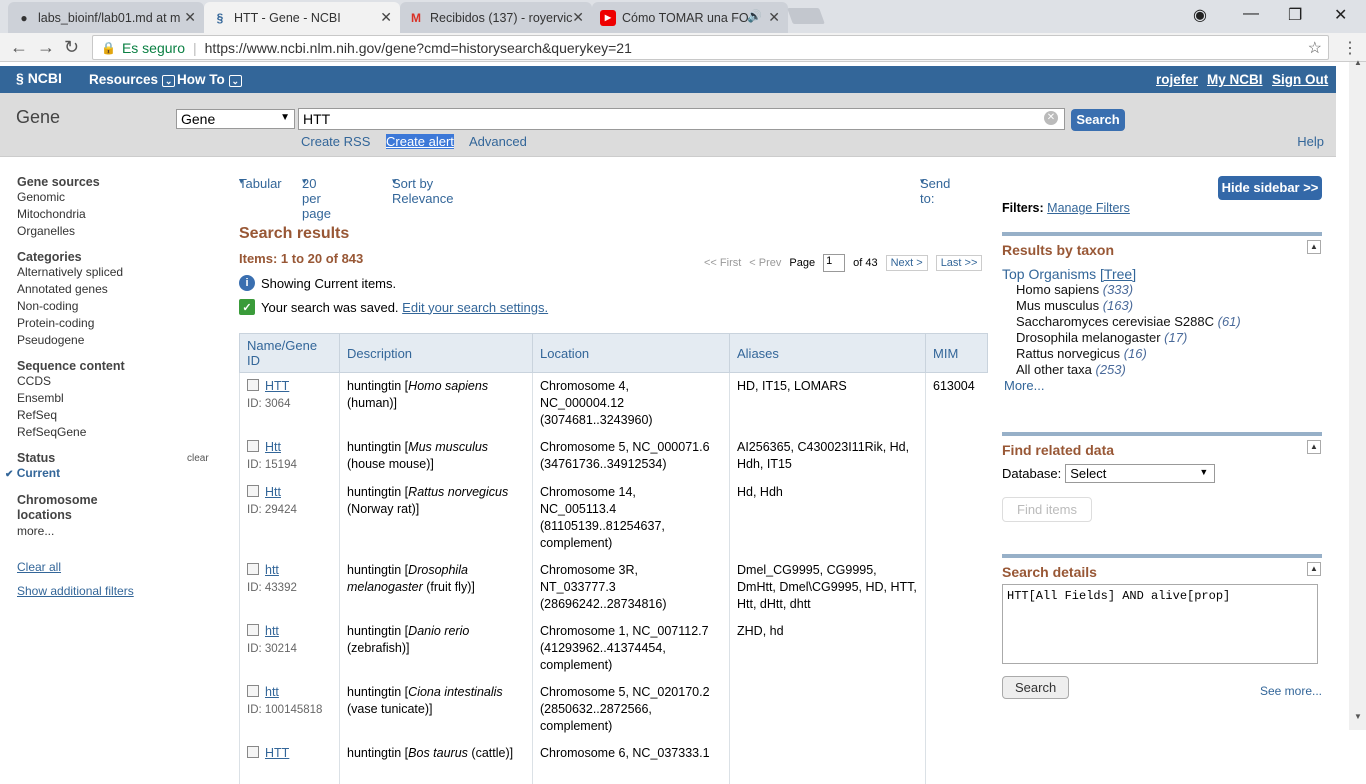 The image size is (1366, 784). Describe the element at coordinates (117, 323) in the screenshot. I see `filter-protein-coding: Protein-coding` at that location.